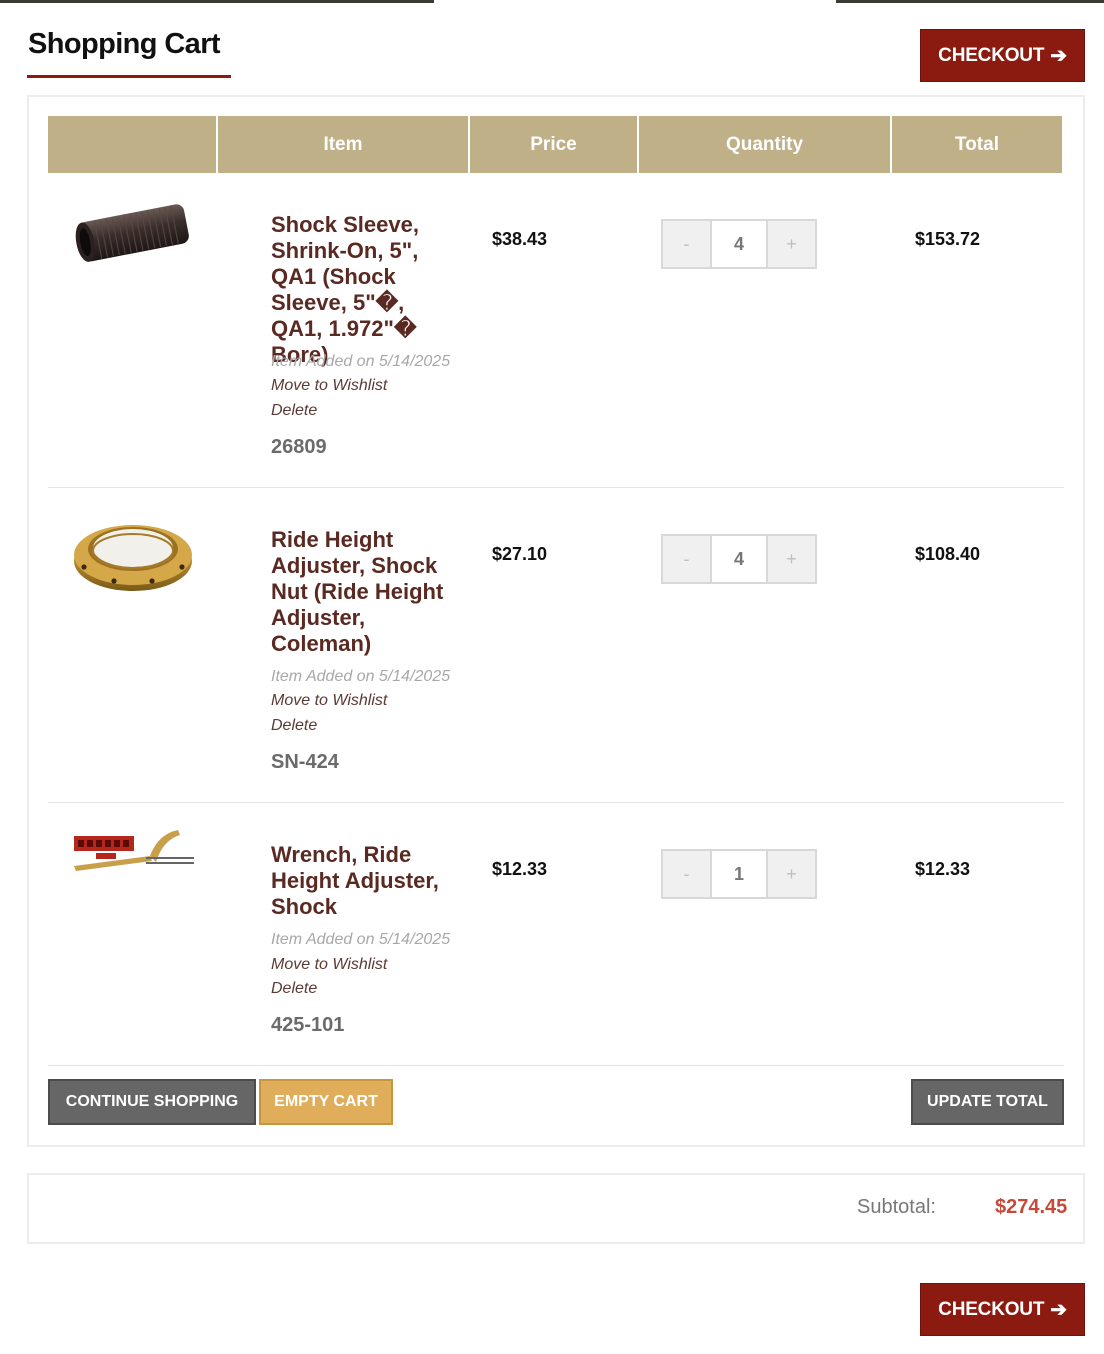 This screenshot has height=1354, width=1104. Describe the element at coordinates (943, 869) in the screenshot. I see `item-total: $12.33` at that location.